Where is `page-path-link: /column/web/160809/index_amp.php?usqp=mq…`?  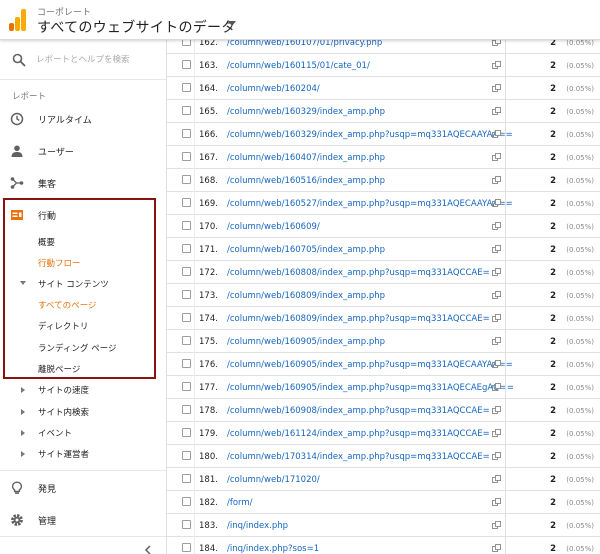
page-path-link: /column/web/160809/index_amp.php?usqp=mq… is located at coordinates (358, 319).